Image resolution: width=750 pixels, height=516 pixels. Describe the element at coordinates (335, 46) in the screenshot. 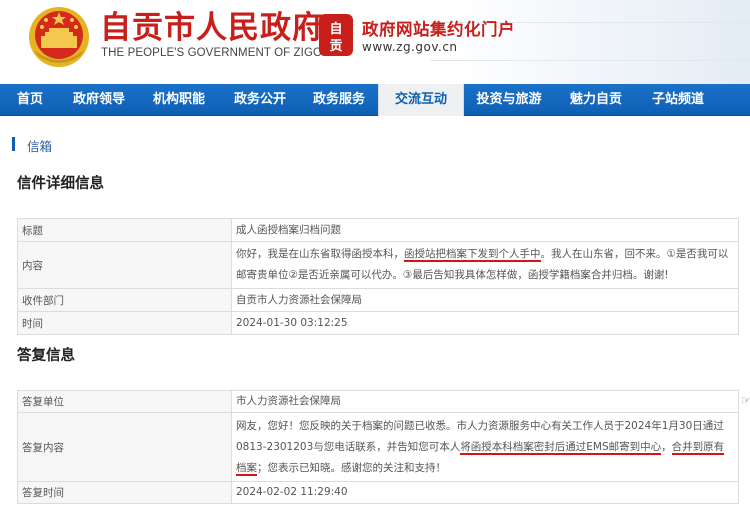

I see `svg-text: 贡` at that location.